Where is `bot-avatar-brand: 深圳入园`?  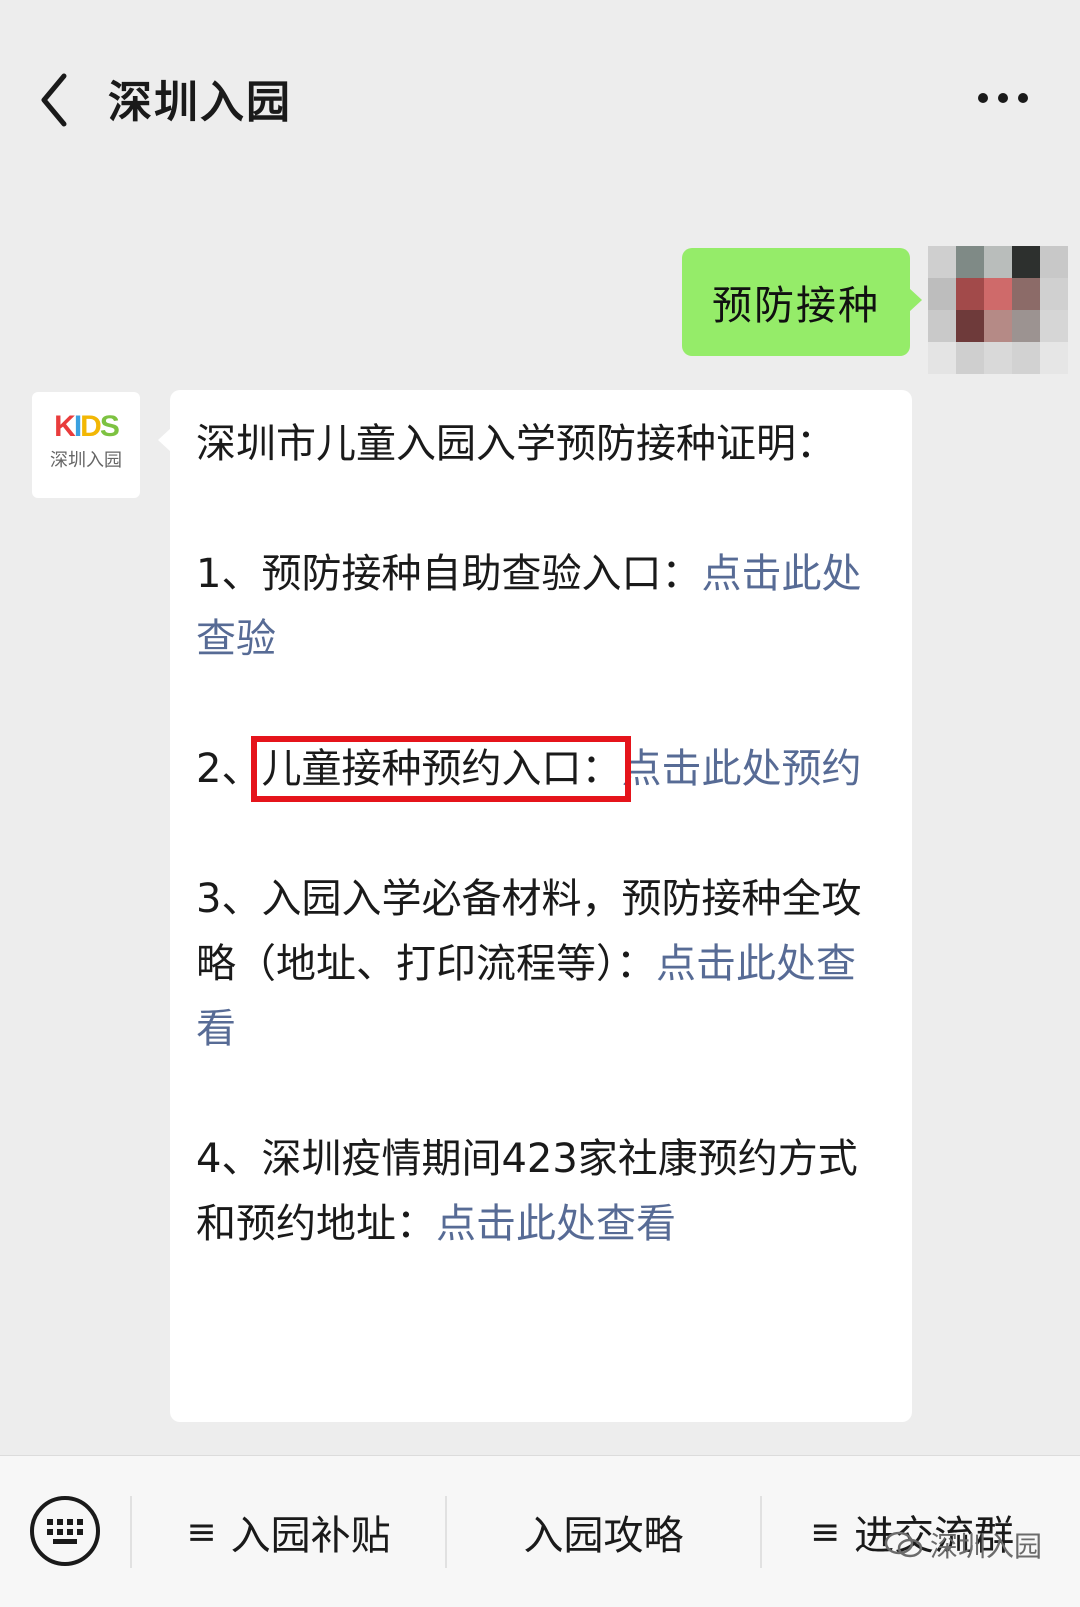 bot-avatar-brand: 深圳入园 is located at coordinates (86, 460).